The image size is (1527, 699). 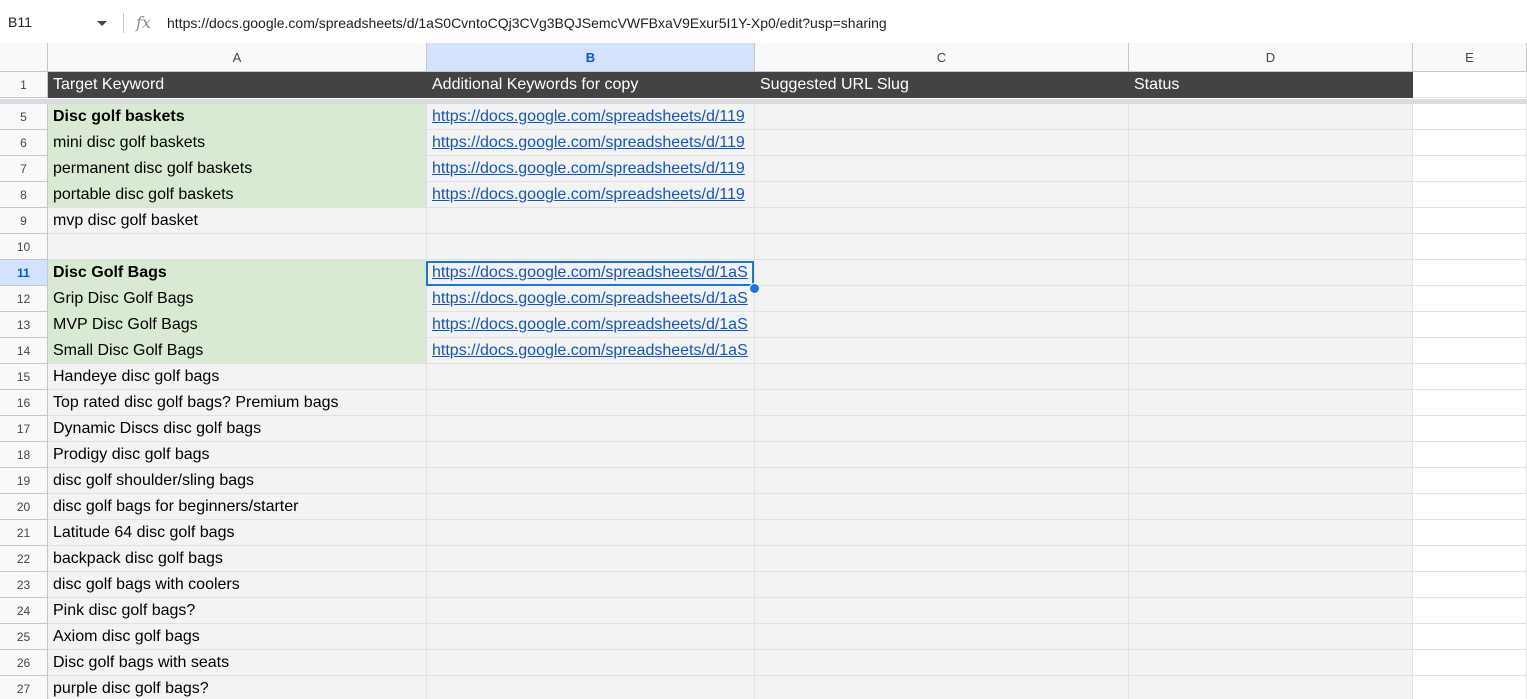 I want to click on row-number: 11, so click(x=24, y=273).